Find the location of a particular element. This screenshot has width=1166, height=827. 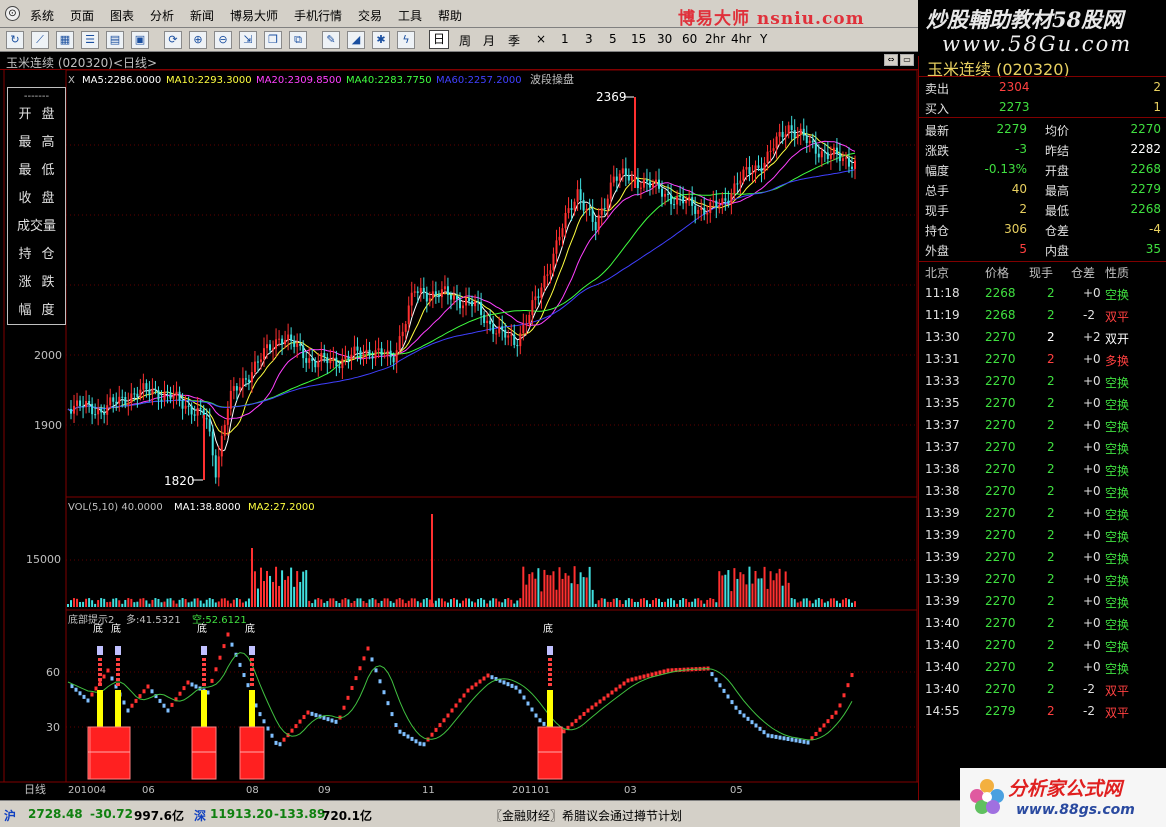

period-5min: 5 is located at coordinates (613, 39).